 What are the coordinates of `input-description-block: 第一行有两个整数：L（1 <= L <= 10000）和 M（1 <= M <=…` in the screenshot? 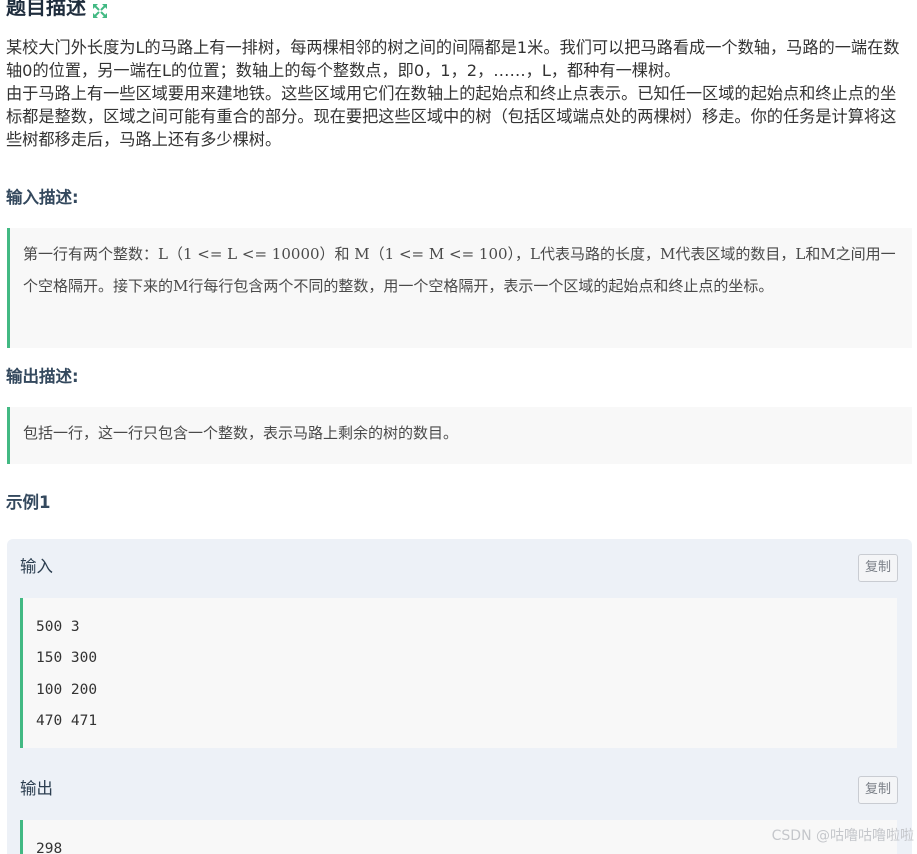 It's located at (459, 288).